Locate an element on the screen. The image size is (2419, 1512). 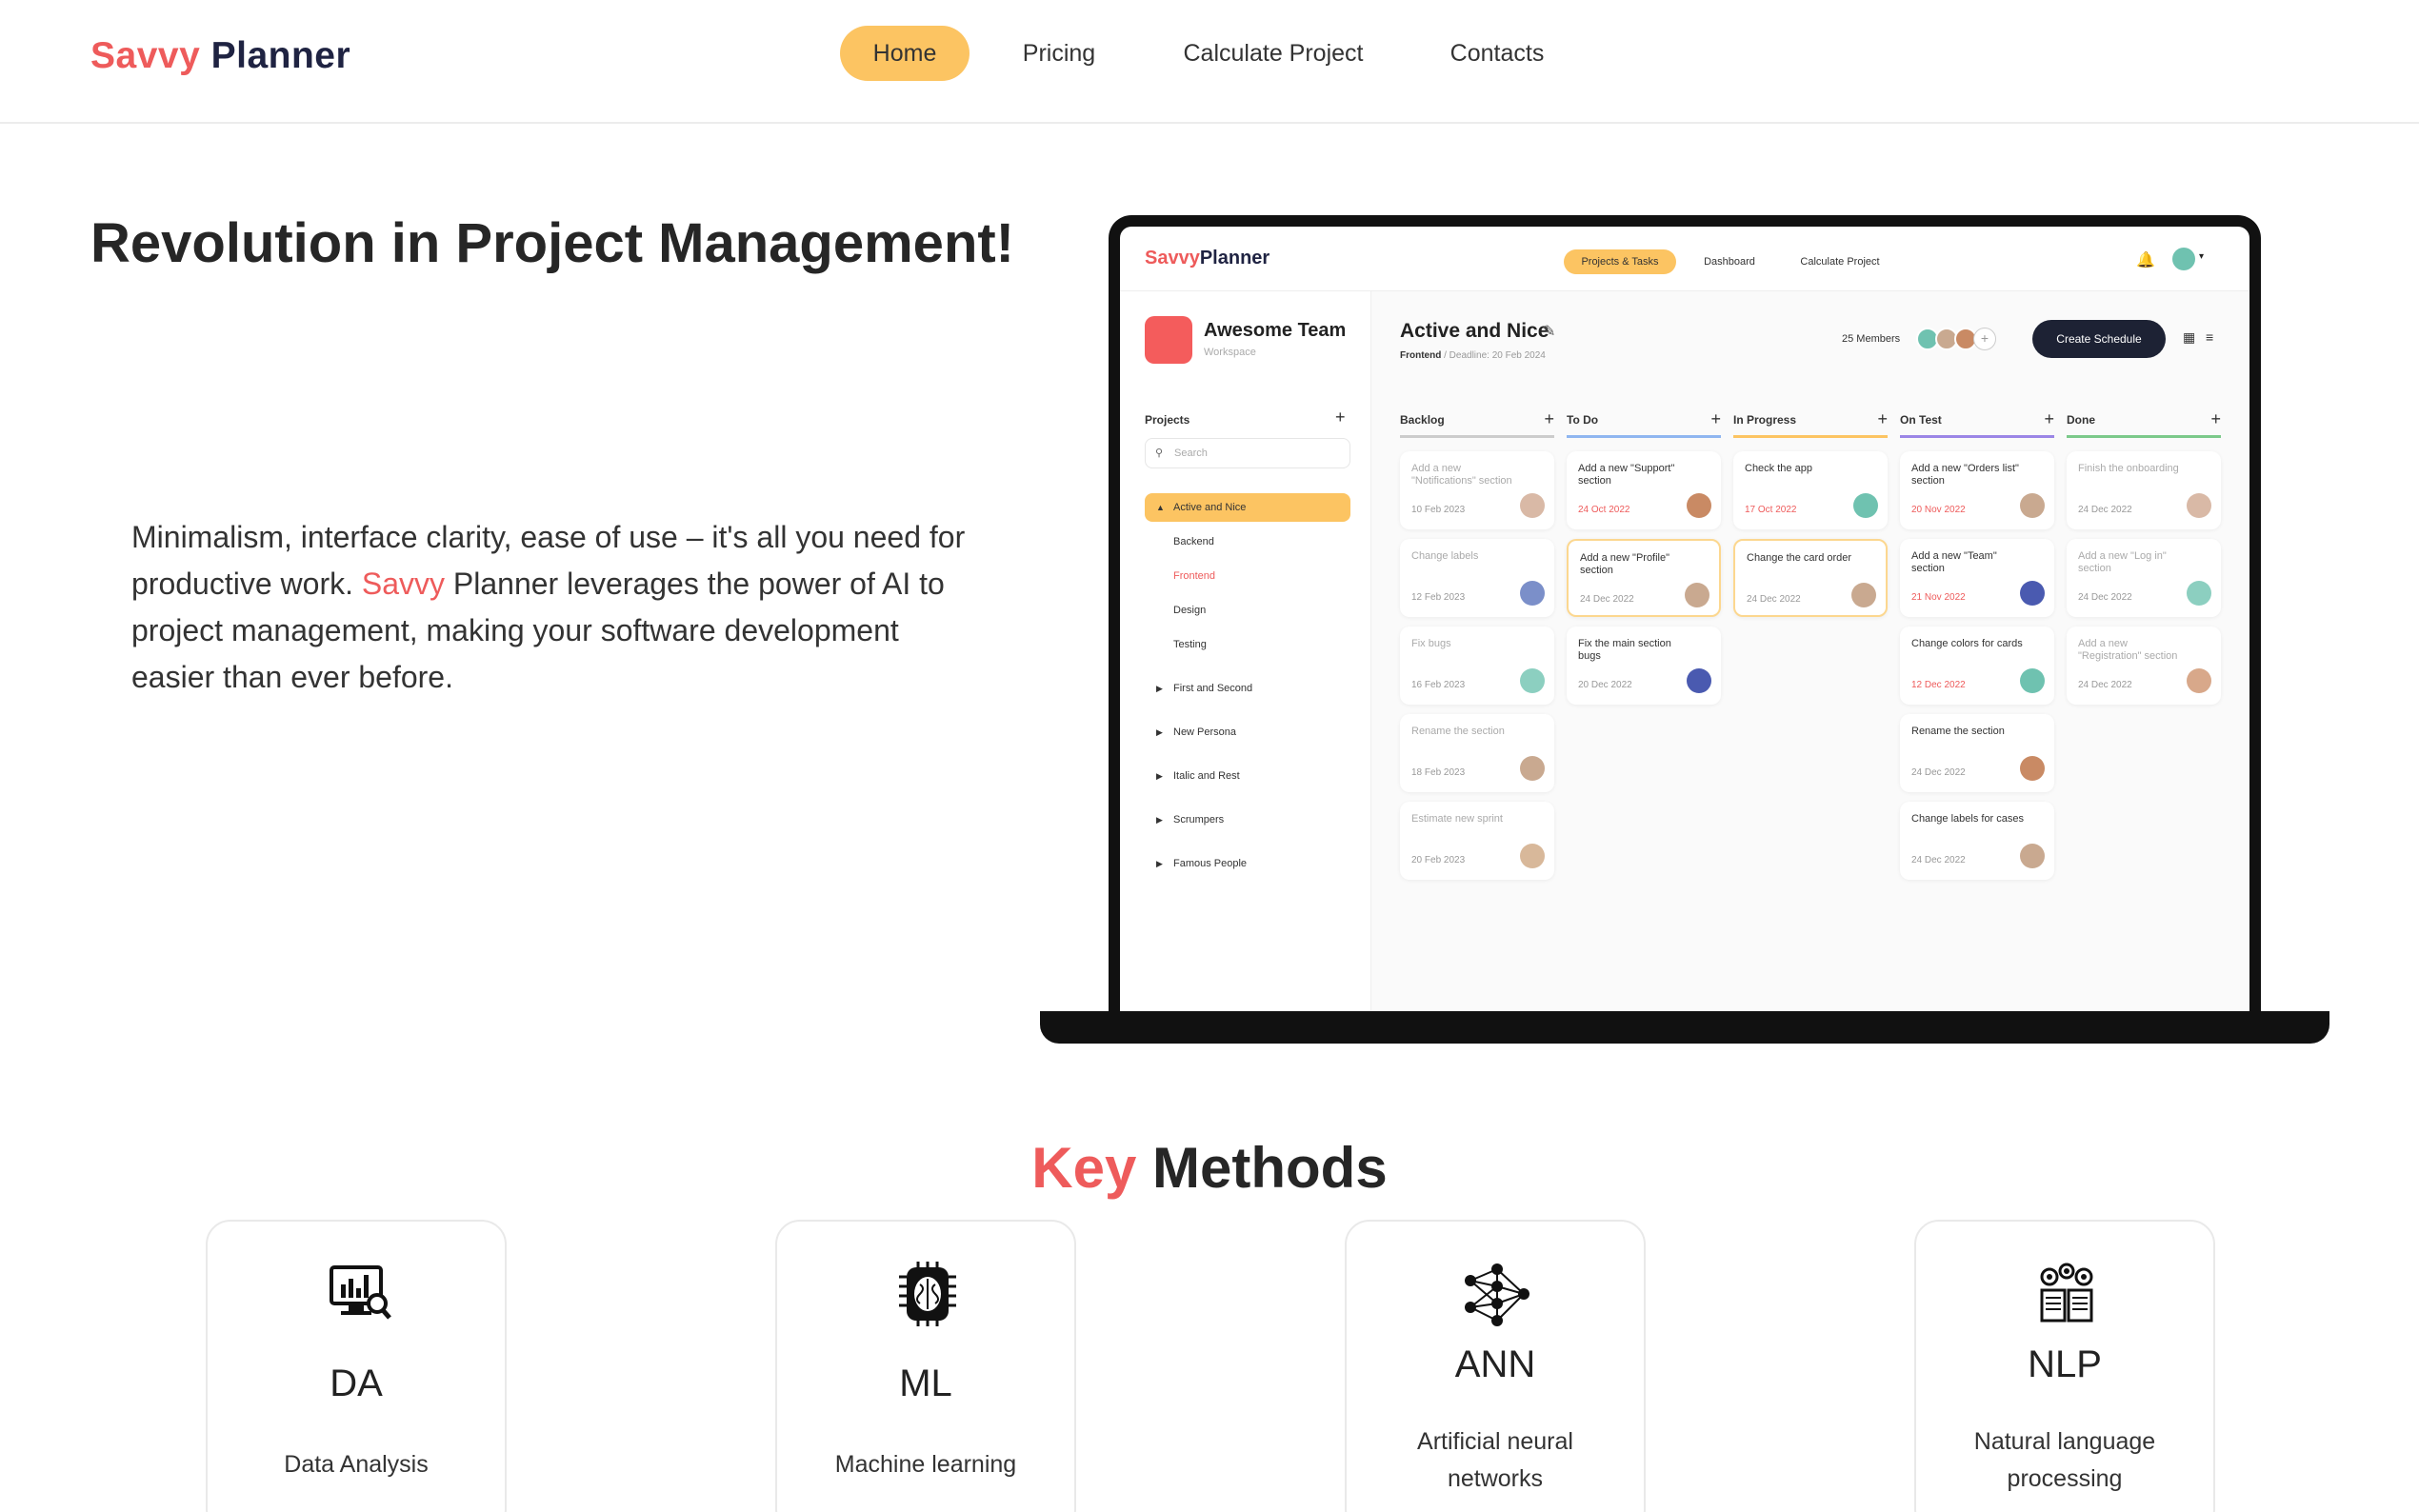
task-date: 12 Dec 2022 is located at coordinates (1938, 685).